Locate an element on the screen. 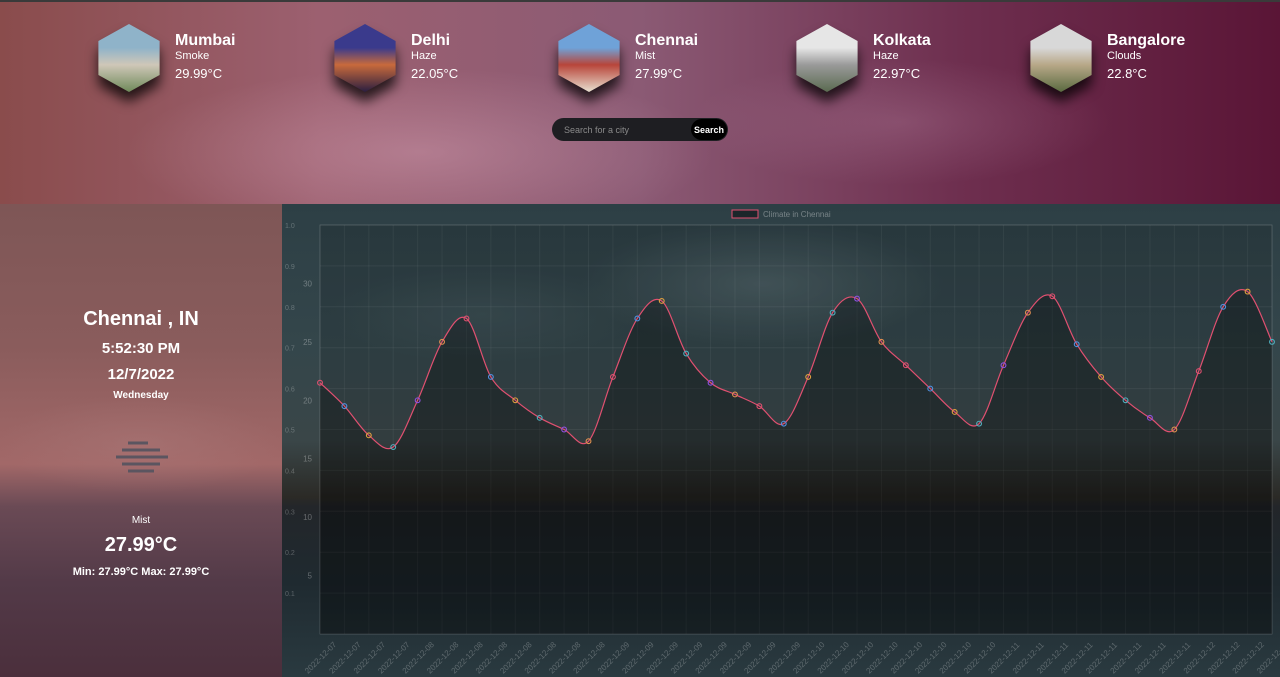 This screenshot has width=1280, height=677. y-tick-label: 15 is located at coordinates (307, 459).